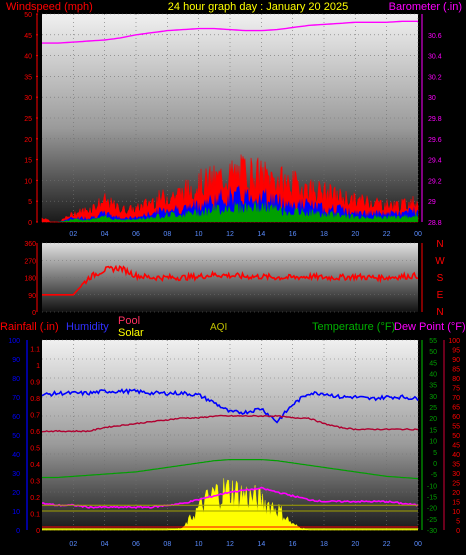 The height and width of the screenshot is (555, 466). Describe the element at coordinates (433, 341) in the screenshot. I see `temperature-tick: 55` at that location.